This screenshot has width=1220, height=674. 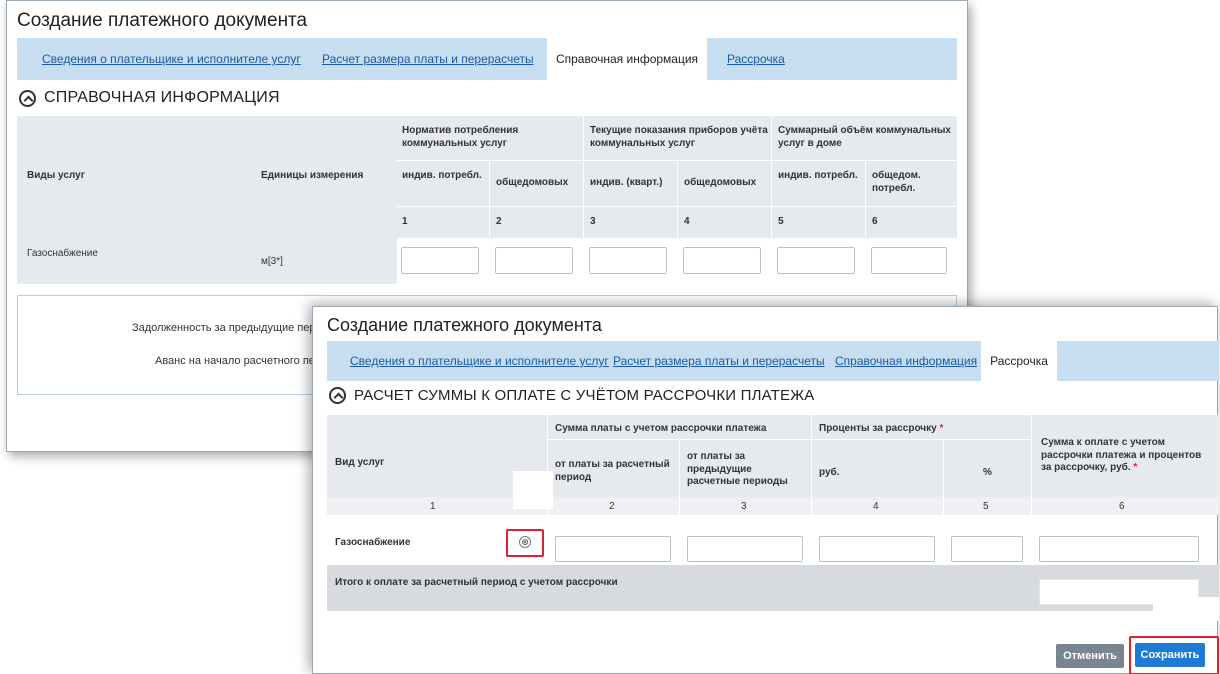 I want to click on sub-current-common: общедомовых, so click(x=720, y=182).